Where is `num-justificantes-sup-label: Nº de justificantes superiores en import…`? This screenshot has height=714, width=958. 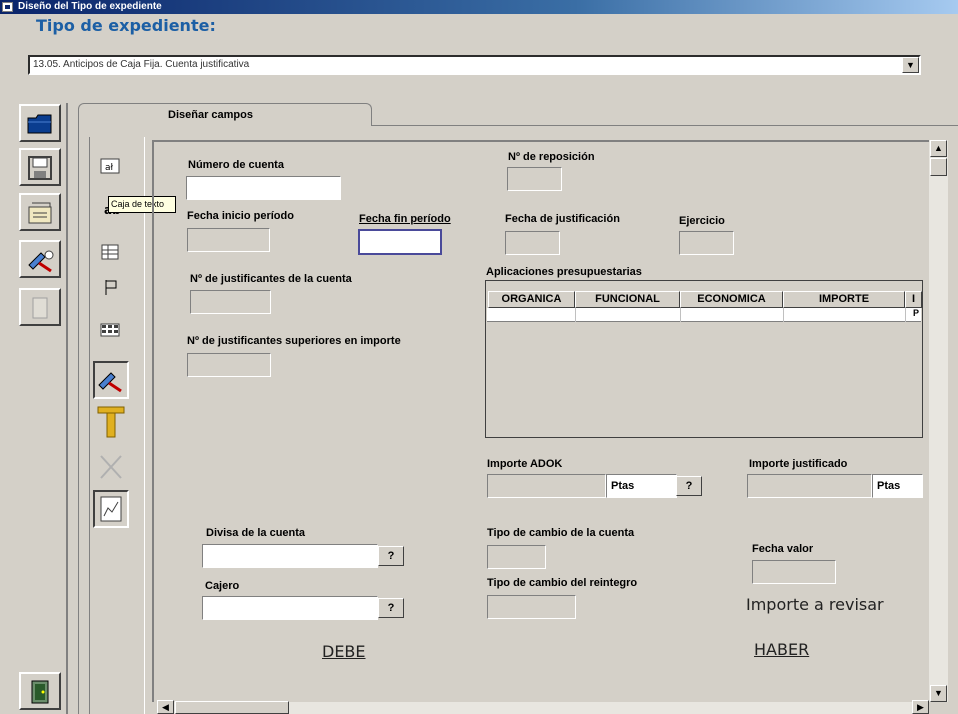
num-justificantes-sup-label: Nº de justificantes superiores en import… is located at coordinates (294, 341).